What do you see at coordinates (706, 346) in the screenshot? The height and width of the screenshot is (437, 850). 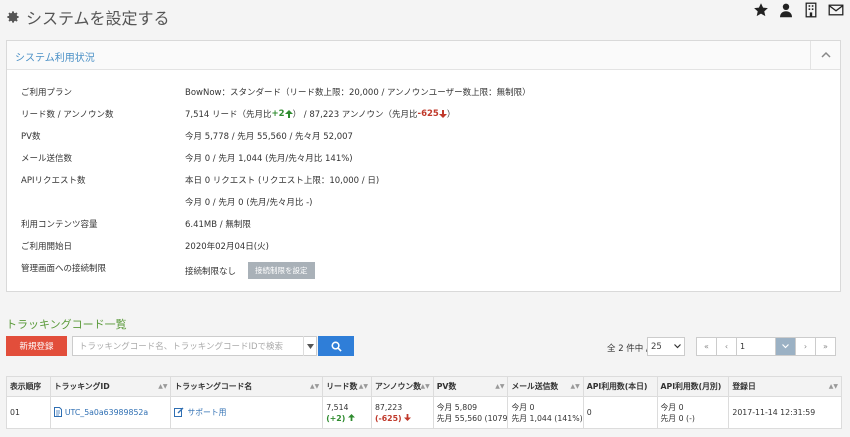 I see `page-first-button: «` at bounding box center [706, 346].